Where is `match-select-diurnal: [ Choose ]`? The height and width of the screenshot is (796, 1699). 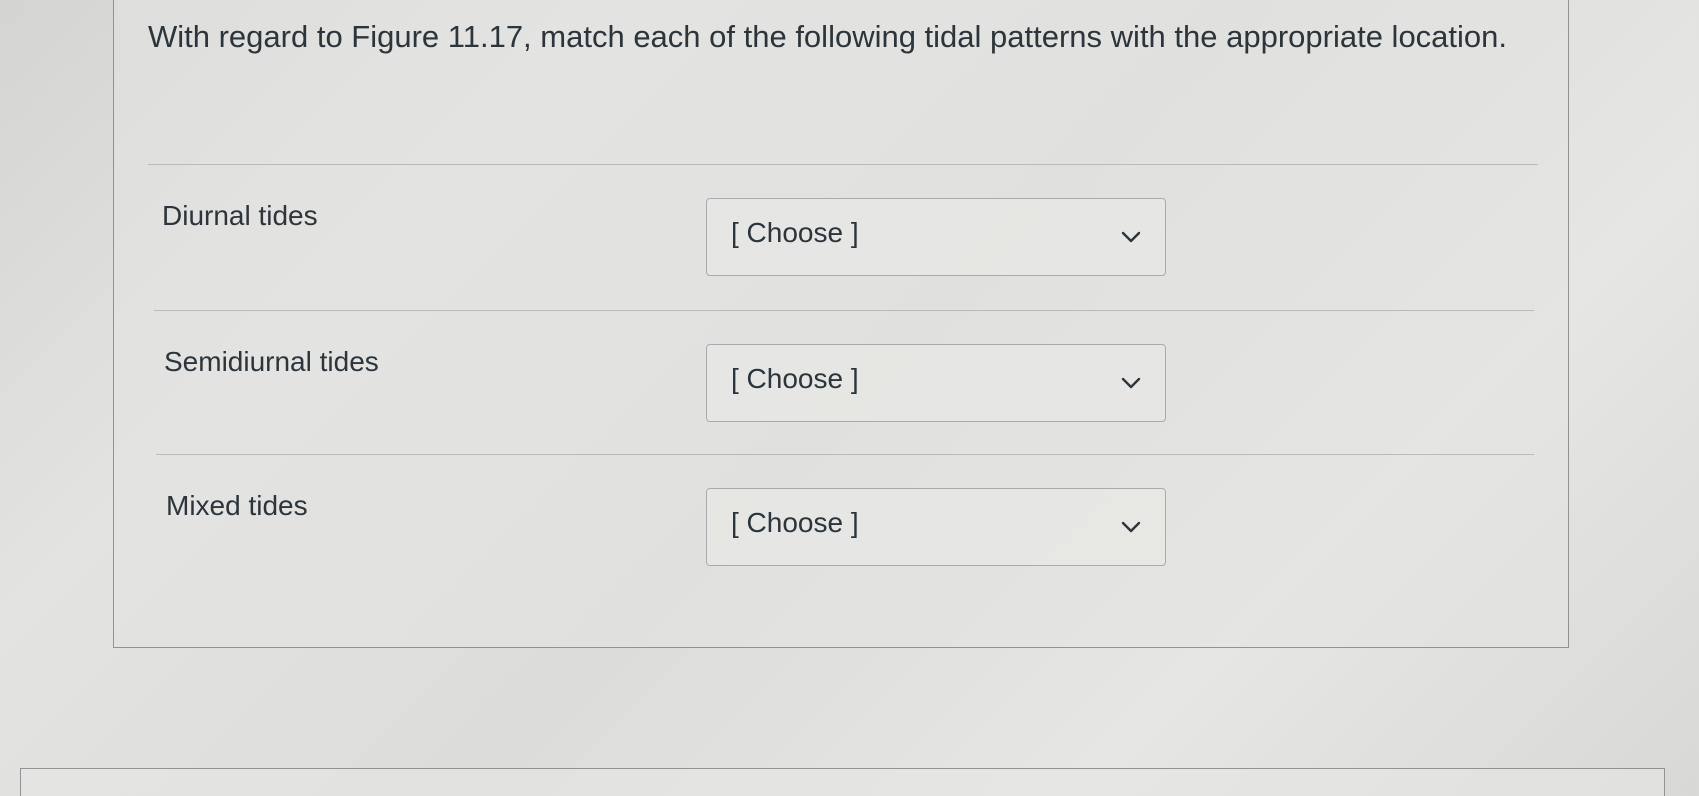
match-select-diurnal: [ Choose ] is located at coordinates (936, 237).